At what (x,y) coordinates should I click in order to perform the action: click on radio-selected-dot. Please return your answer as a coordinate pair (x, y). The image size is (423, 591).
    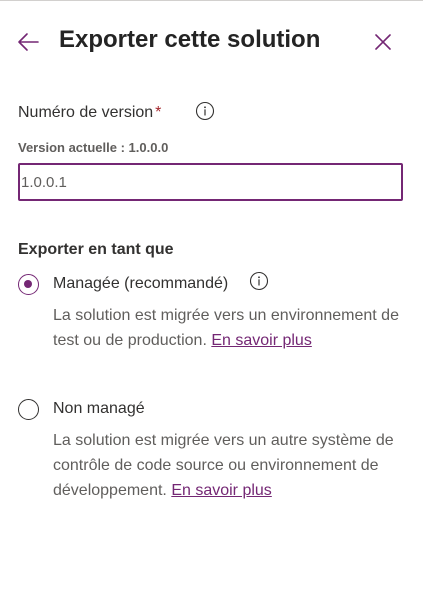
    Looking at the image, I should click on (28, 284).